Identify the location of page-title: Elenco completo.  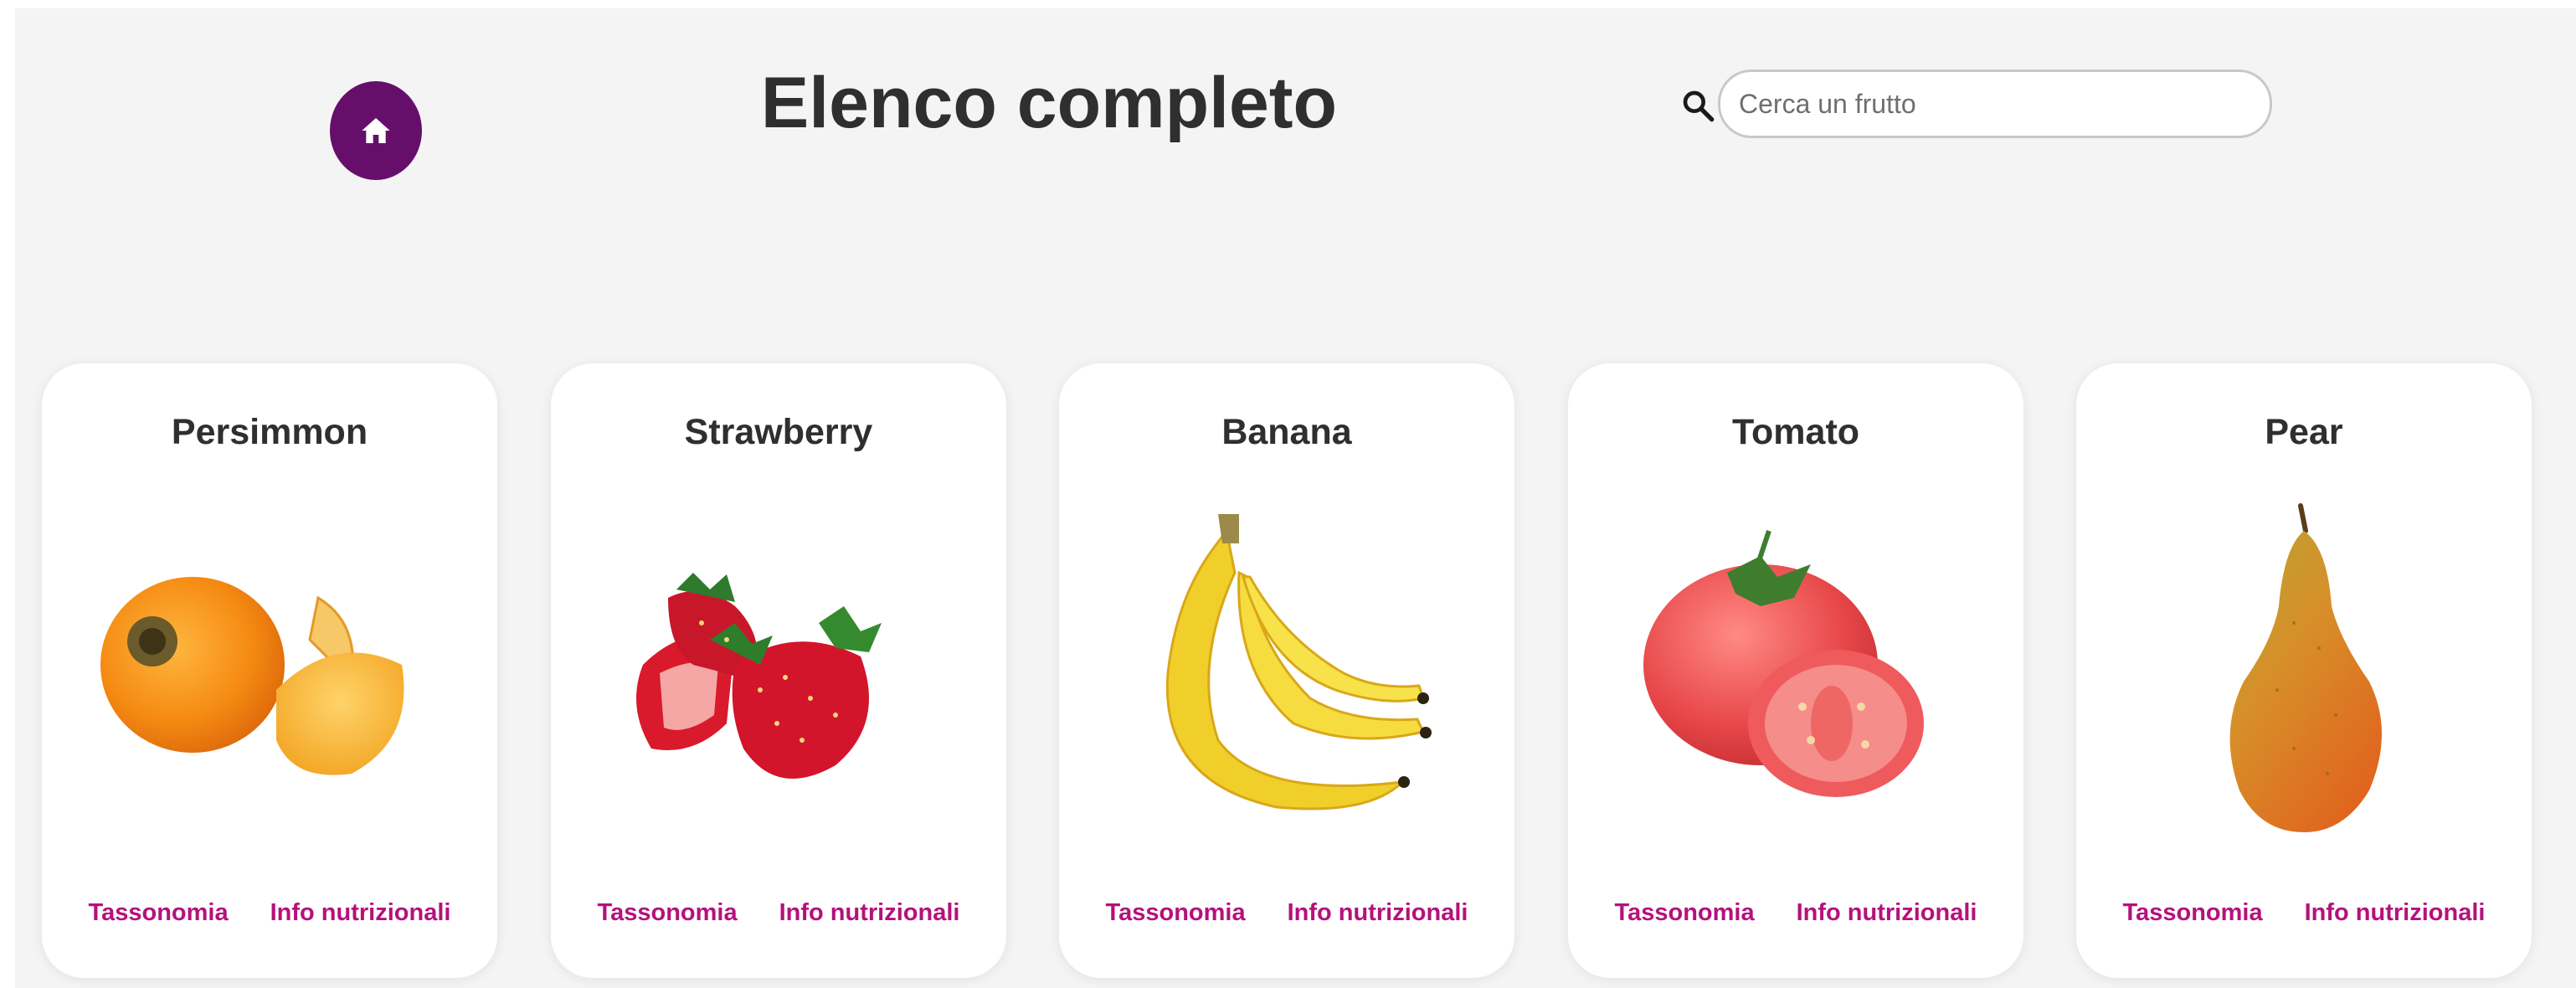
(1049, 103).